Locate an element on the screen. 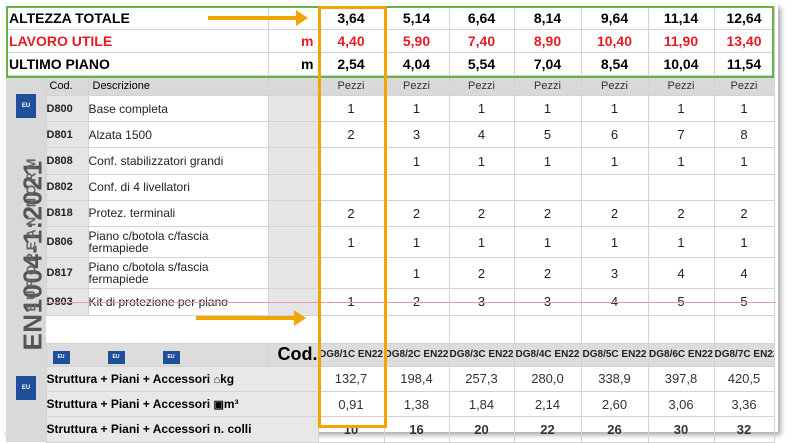  header-value: 4,40 is located at coordinates (351, 41).